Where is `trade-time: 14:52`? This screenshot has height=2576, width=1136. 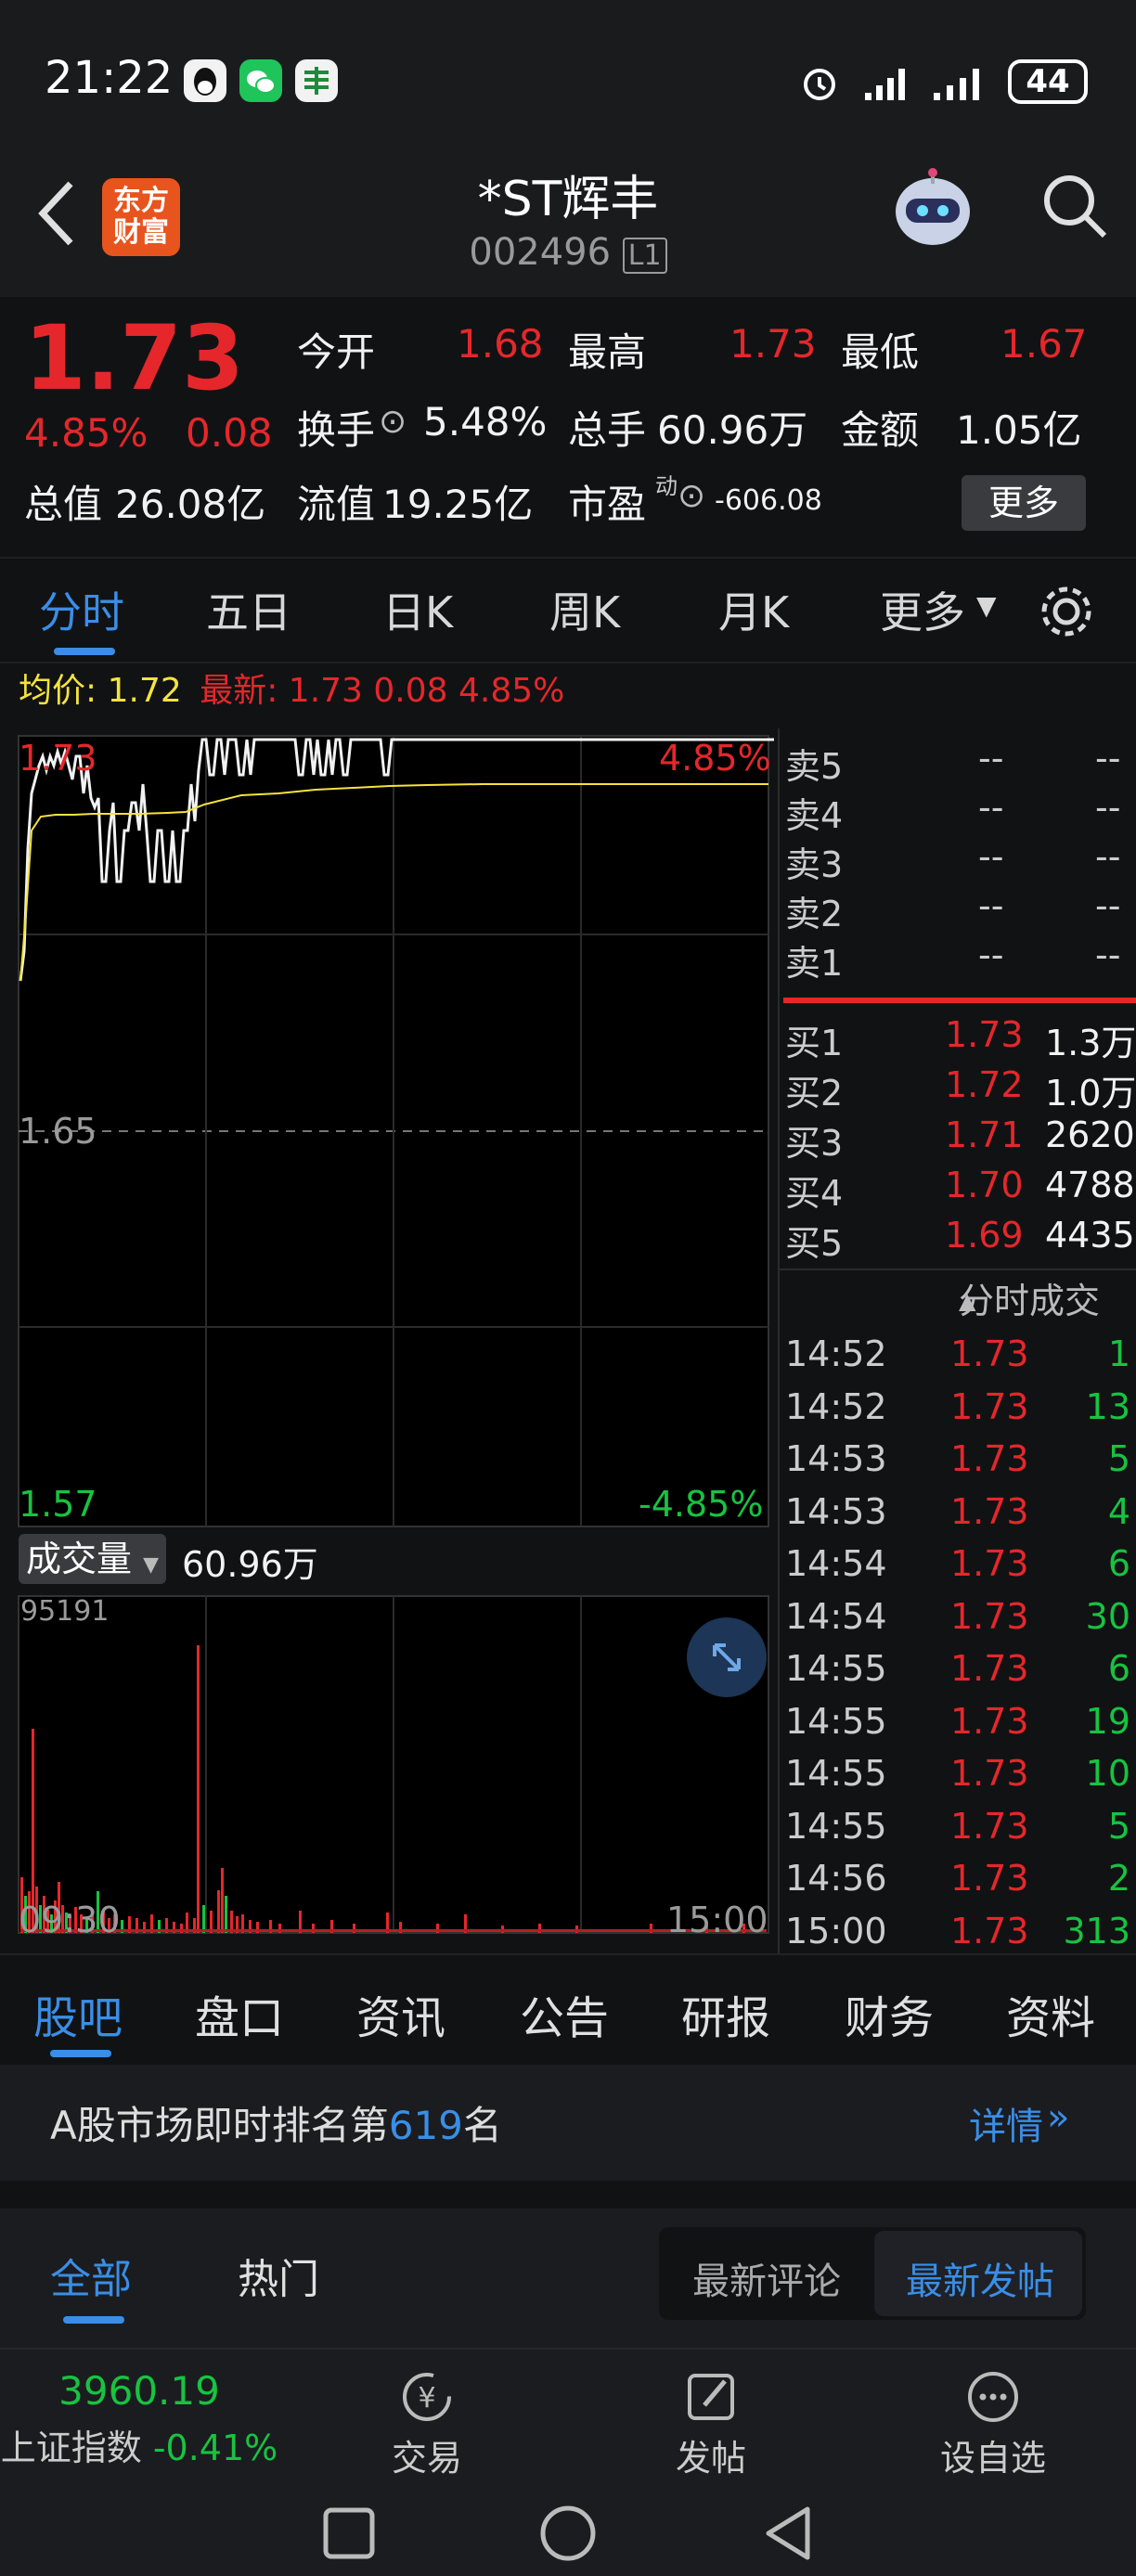 trade-time: 14:52 is located at coordinates (836, 1406).